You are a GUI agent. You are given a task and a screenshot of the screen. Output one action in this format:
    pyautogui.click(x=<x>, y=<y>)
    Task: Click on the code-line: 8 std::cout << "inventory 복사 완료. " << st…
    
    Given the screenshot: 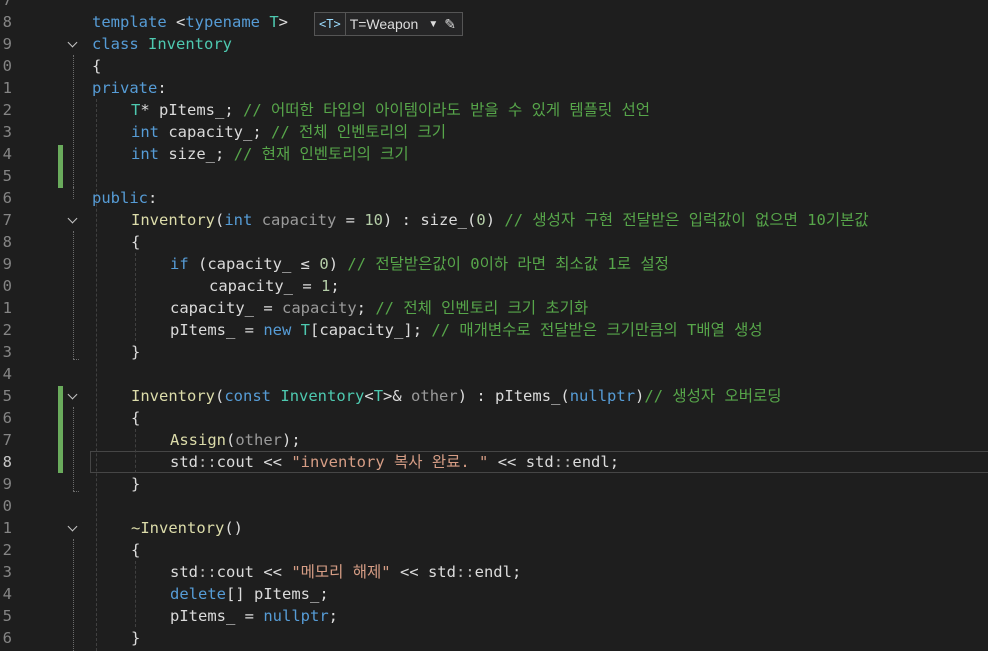 What is the action you would take?
    pyautogui.click(x=494, y=462)
    